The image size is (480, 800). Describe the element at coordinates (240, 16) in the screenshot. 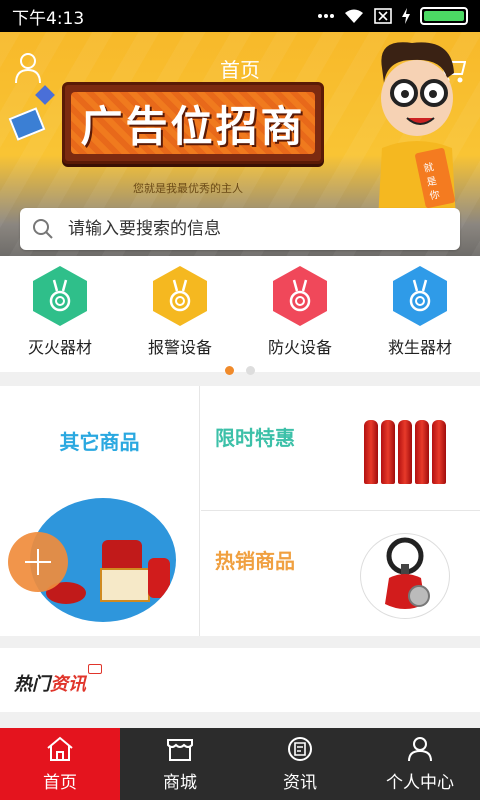

I see `status-bar: 下午4:13` at that location.